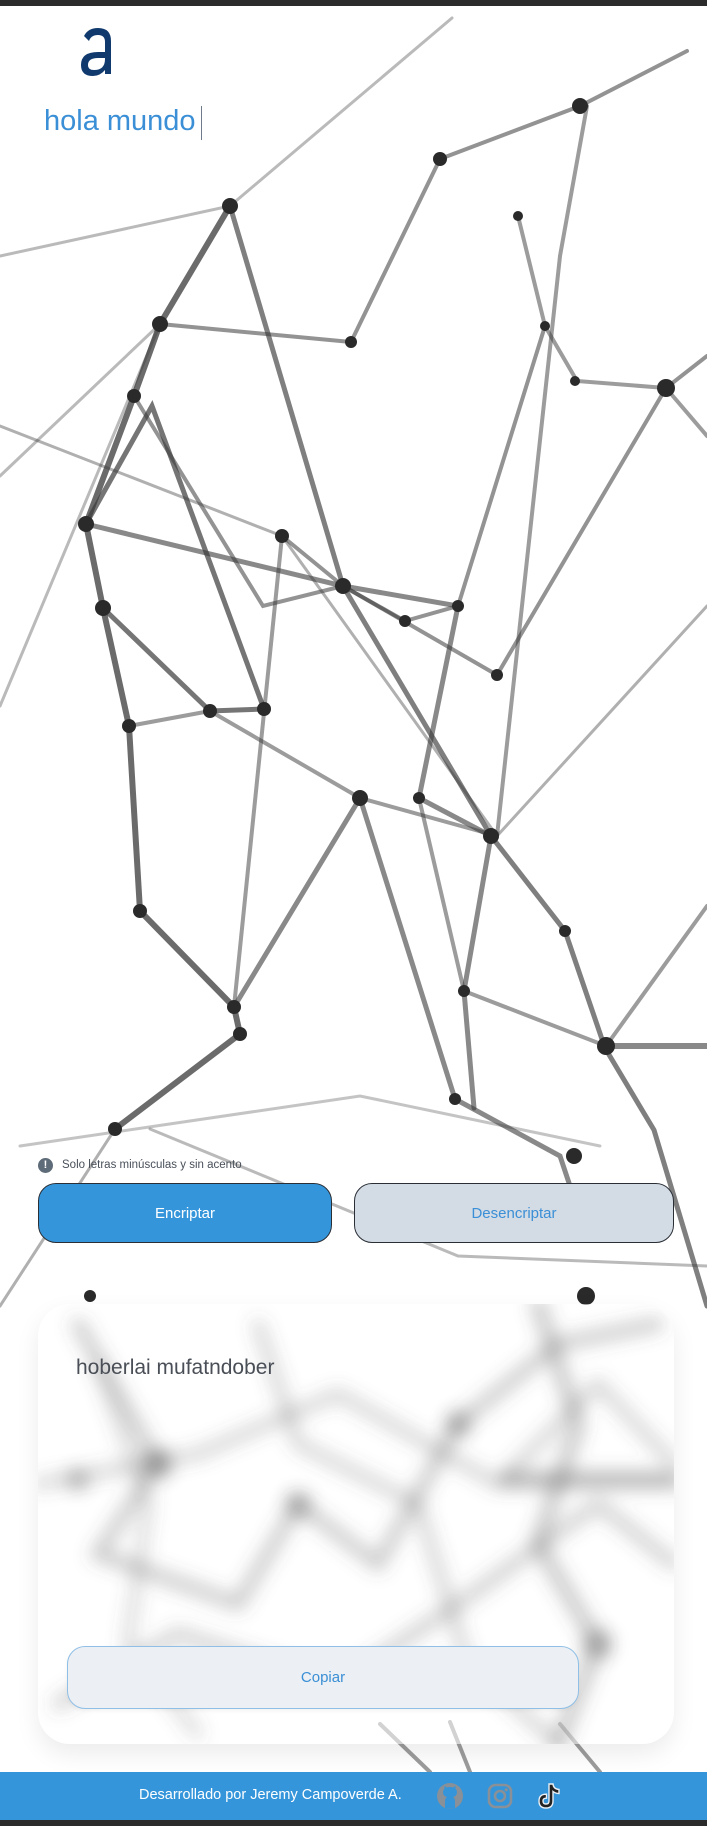 The height and width of the screenshot is (1826, 707). What do you see at coordinates (175, 1367) in the screenshot?
I see `output-text: hoberlai mufatndober` at bounding box center [175, 1367].